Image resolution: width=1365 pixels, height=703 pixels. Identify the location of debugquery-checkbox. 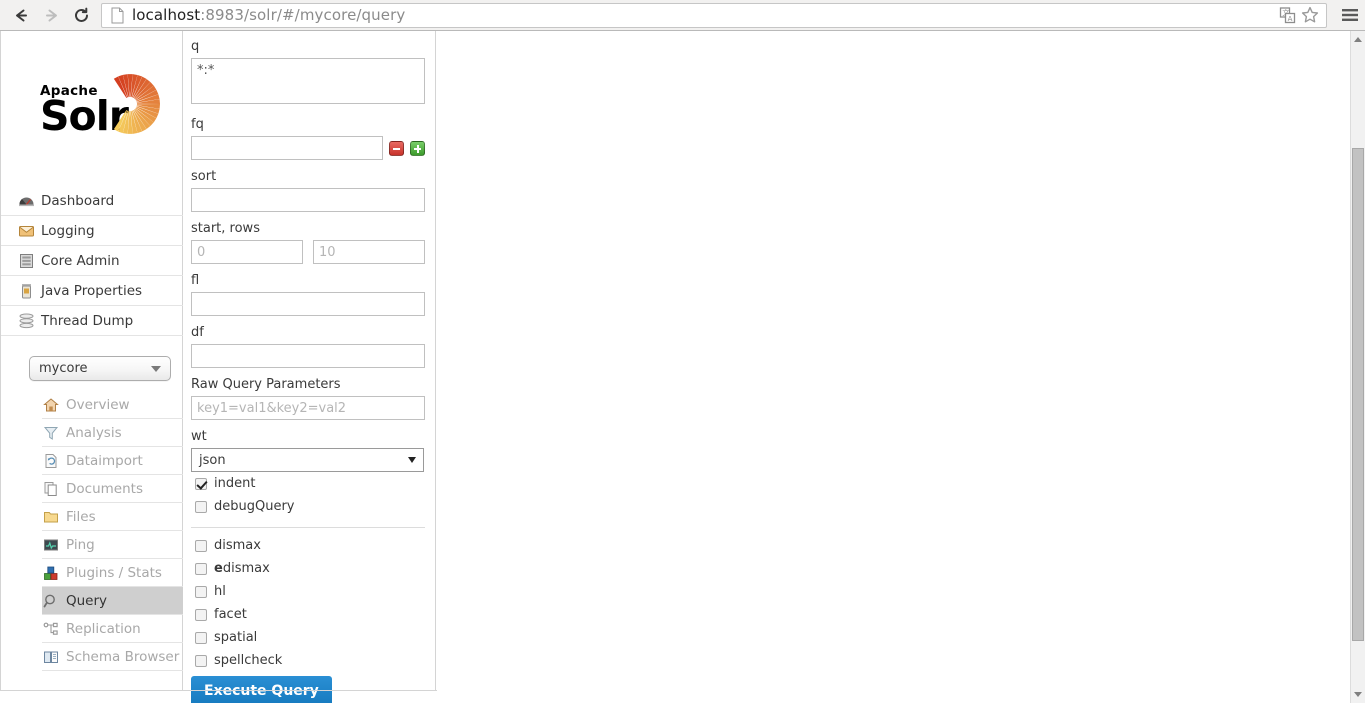
(201, 506).